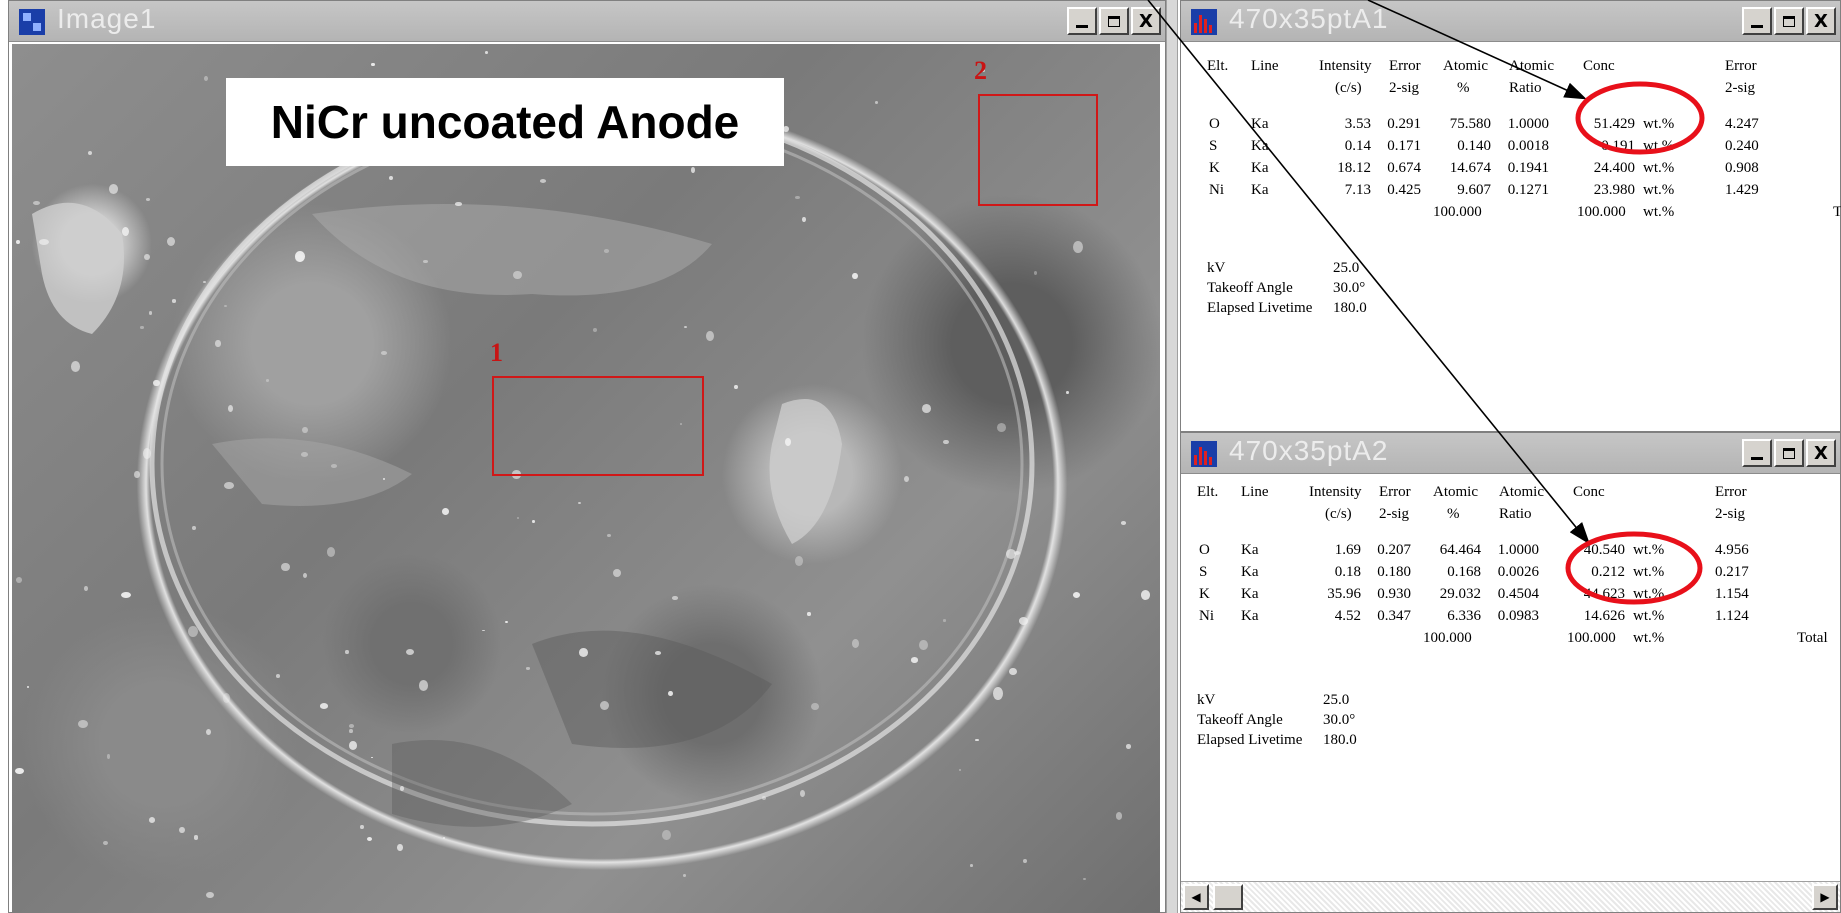  What do you see at coordinates (1825, 897) in the screenshot?
I see `scroll-right-button: ▶` at bounding box center [1825, 897].